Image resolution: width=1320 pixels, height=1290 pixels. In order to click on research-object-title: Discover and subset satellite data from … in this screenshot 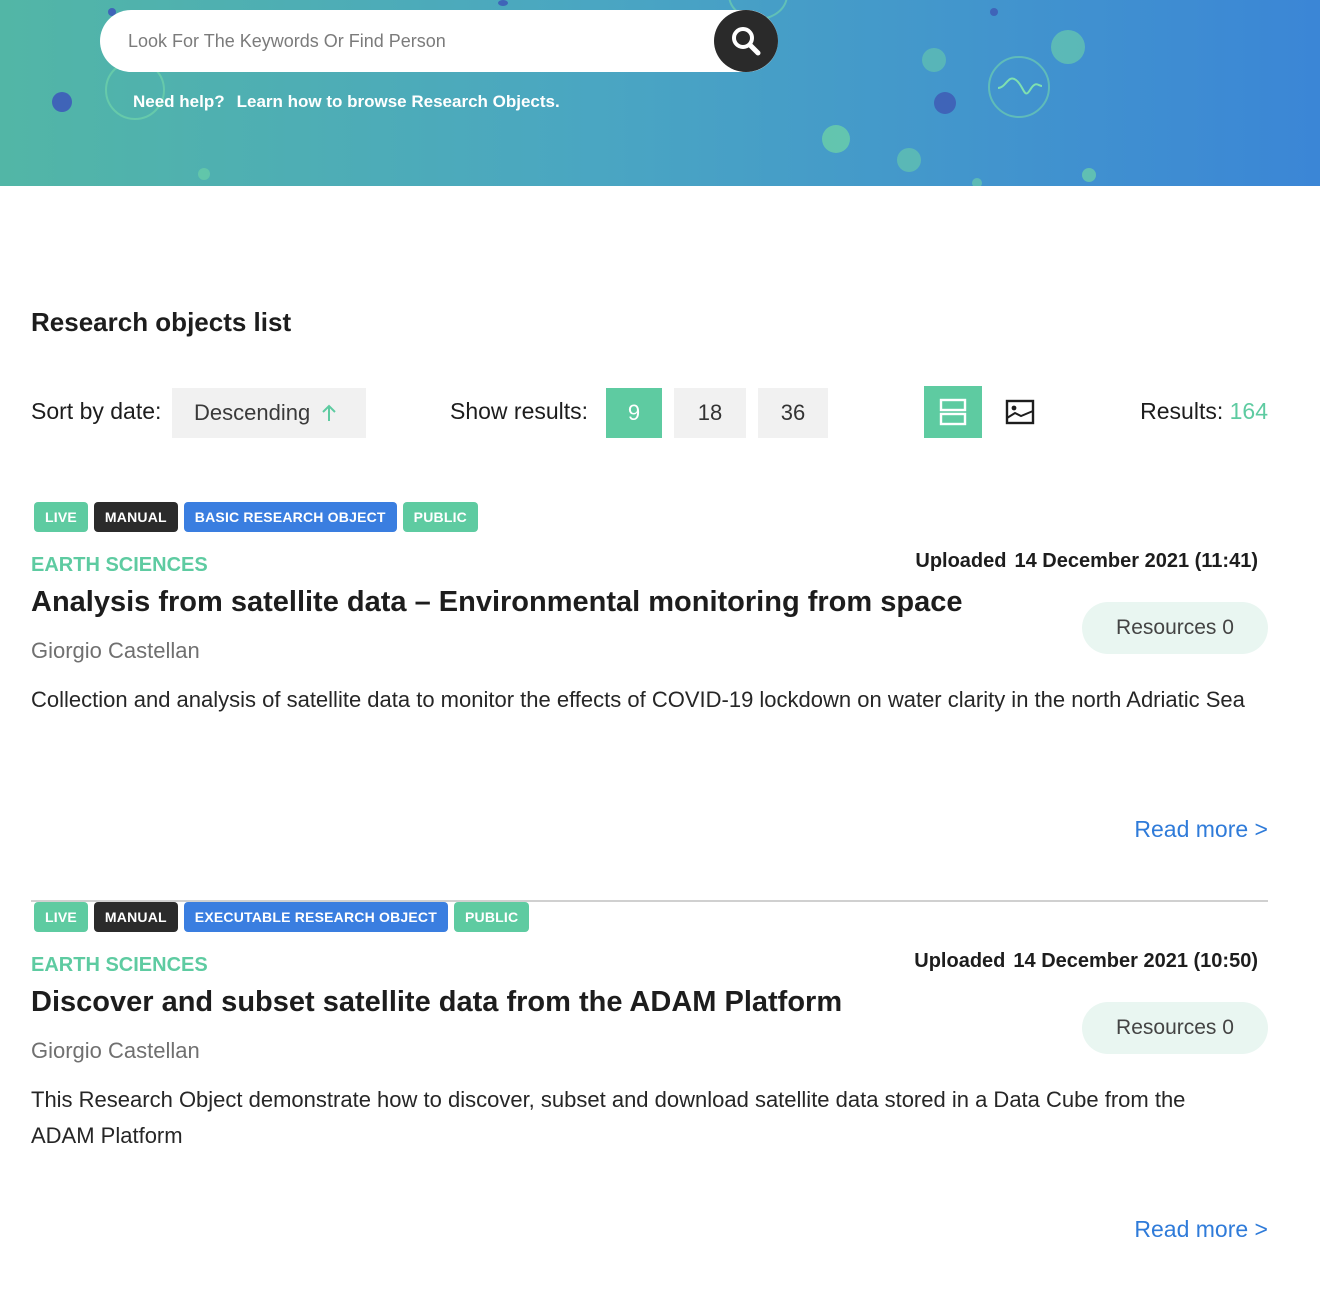, I will do `click(436, 1002)`.